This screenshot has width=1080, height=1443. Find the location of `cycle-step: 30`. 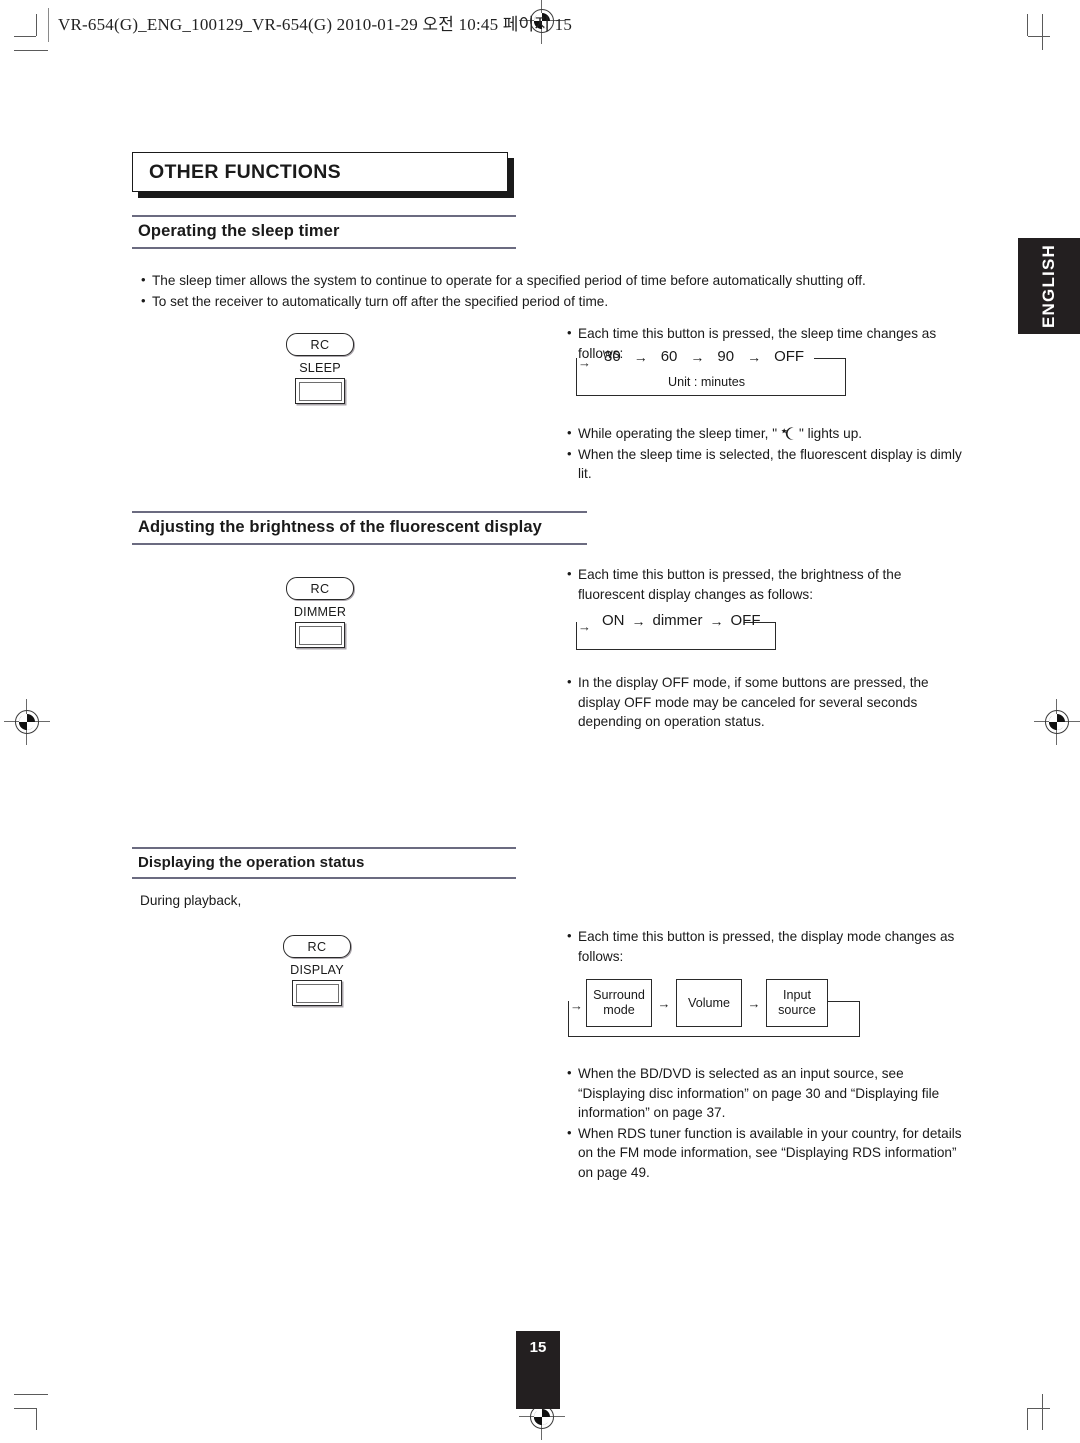

cycle-step: 30 is located at coordinates (612, 356).